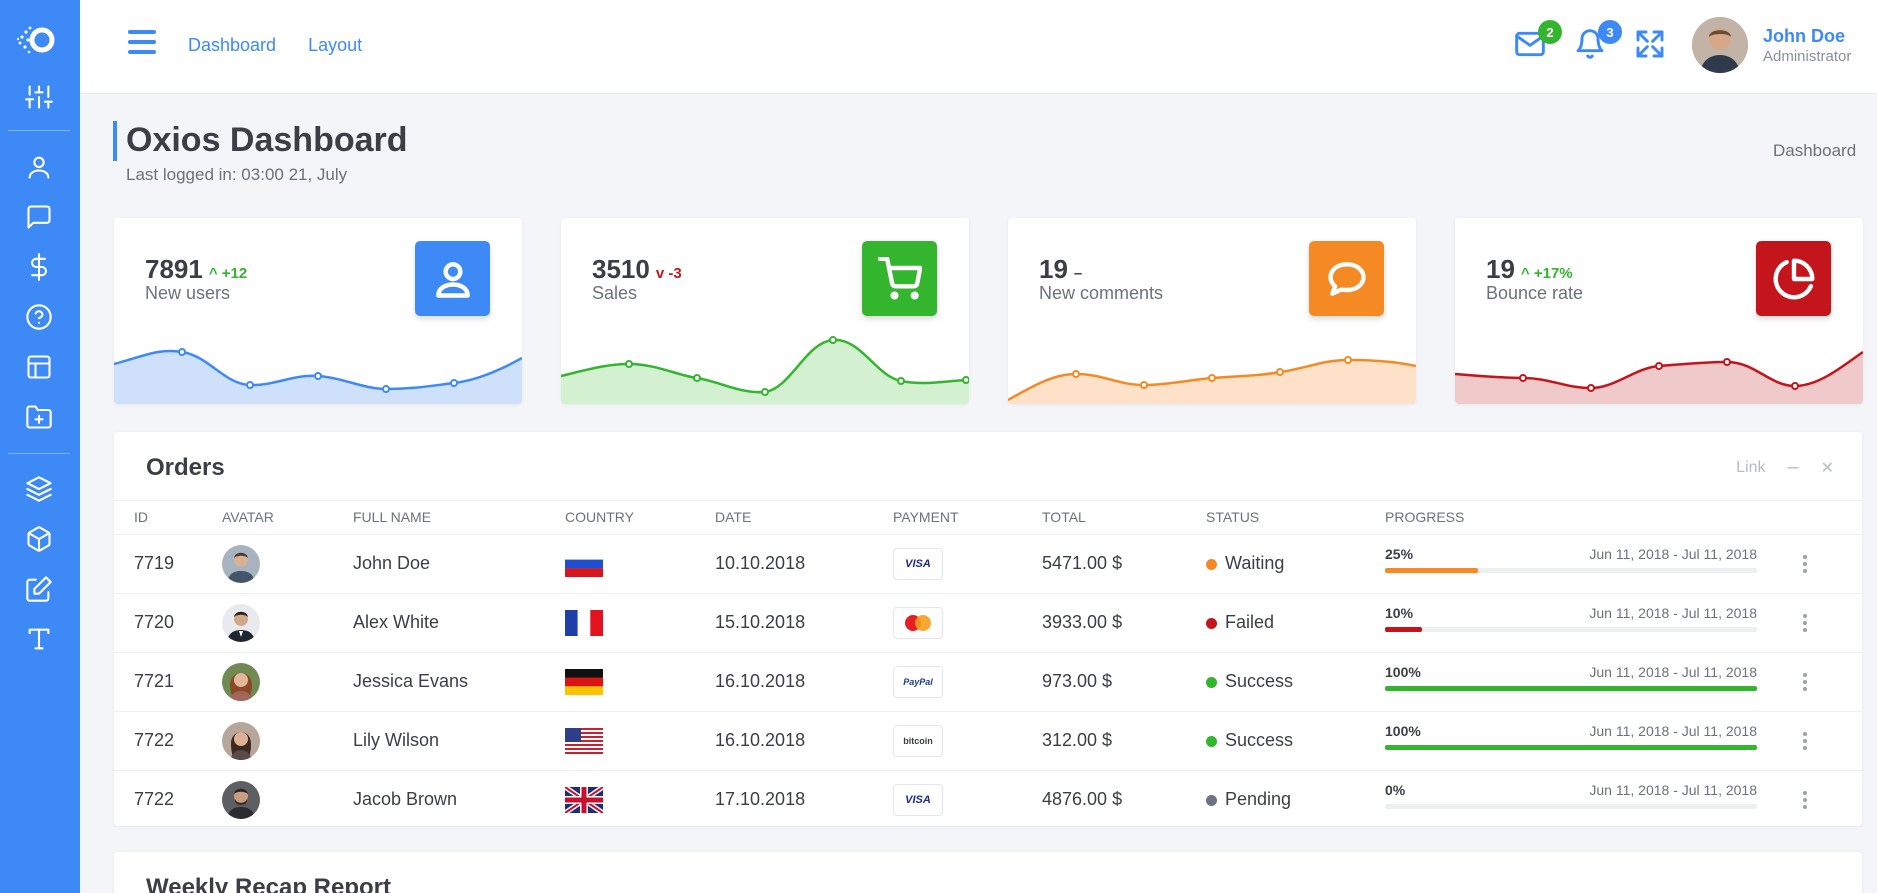 This screenshot has width=1877, height=893. I want to click on cell-date: 16.10.2018, so click(804, 682).